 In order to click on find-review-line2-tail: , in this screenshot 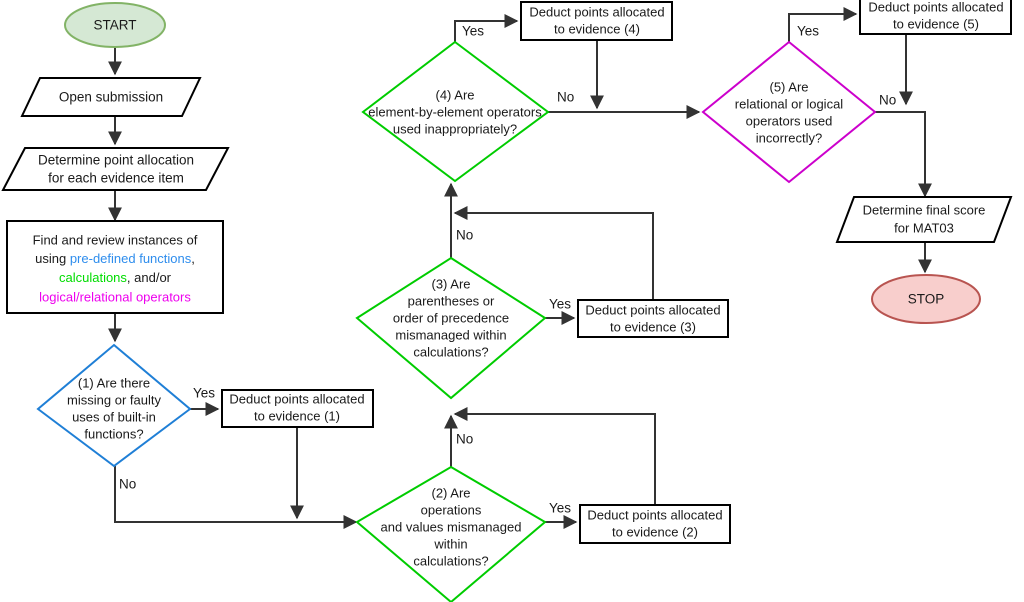, I will do `click(193, 258)`.